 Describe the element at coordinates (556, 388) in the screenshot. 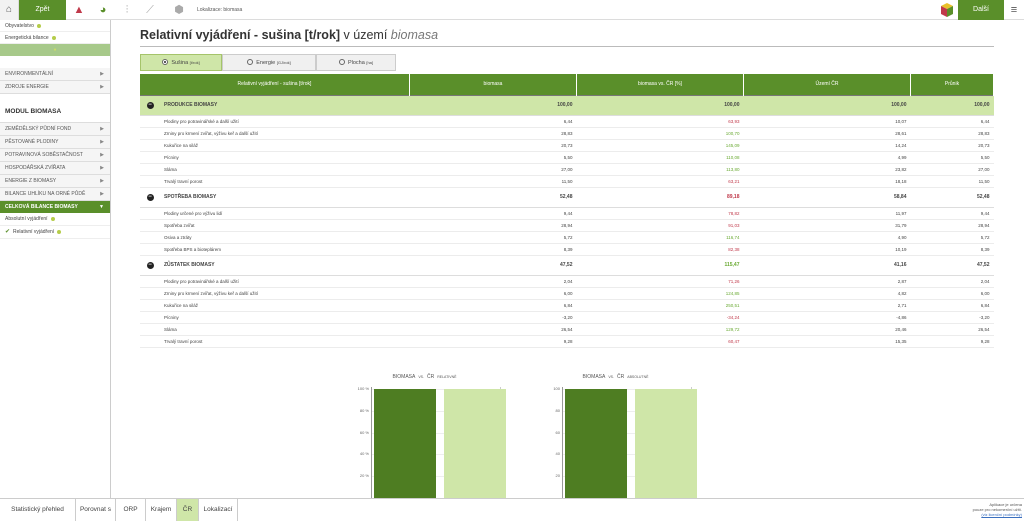

I see `chart-tick-label: 100` at that location.